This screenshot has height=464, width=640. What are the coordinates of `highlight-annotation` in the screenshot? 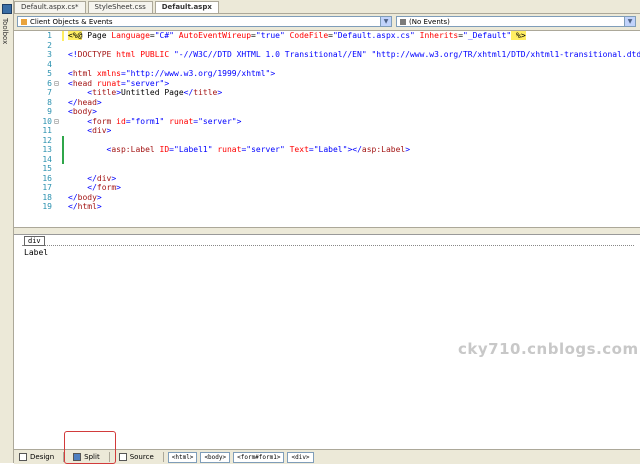 It's located at (90, 447).